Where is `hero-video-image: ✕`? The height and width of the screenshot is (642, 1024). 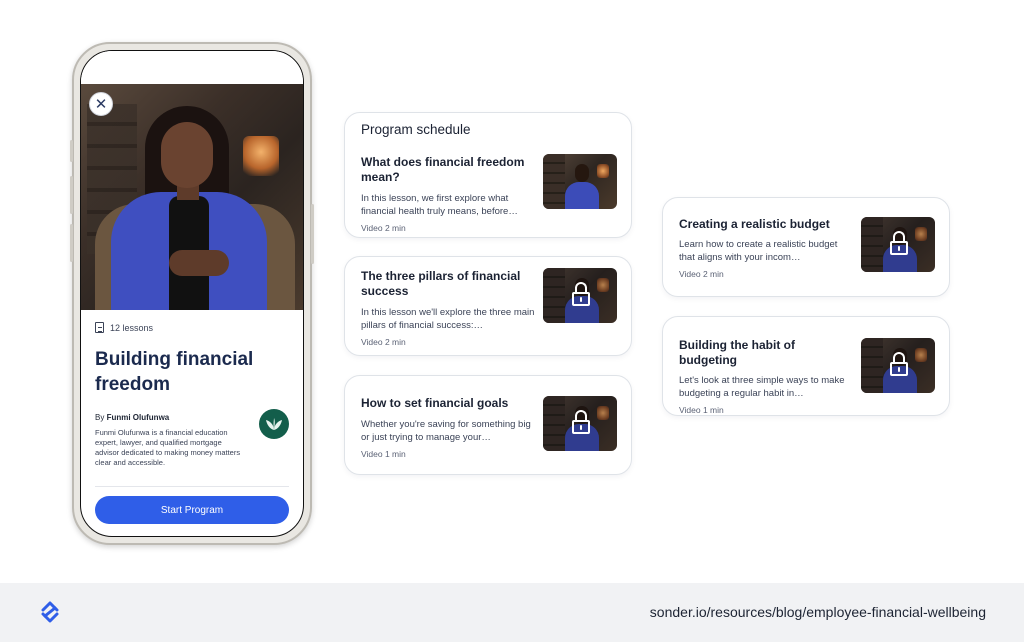 hero-video-image: ✕ is located at coordinates (192, 197).